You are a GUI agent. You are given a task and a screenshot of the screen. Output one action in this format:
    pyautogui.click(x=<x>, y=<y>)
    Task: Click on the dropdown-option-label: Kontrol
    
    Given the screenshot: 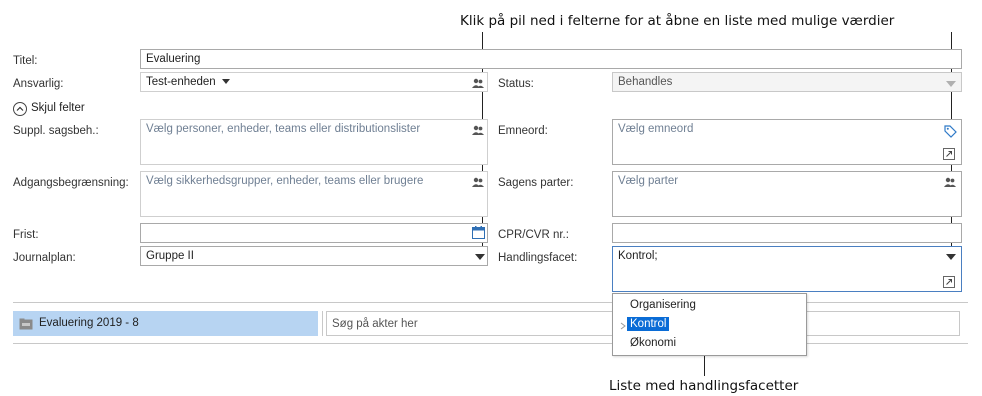 What is the action you would take?
    pyautogui.click(x=648, y=324)
    